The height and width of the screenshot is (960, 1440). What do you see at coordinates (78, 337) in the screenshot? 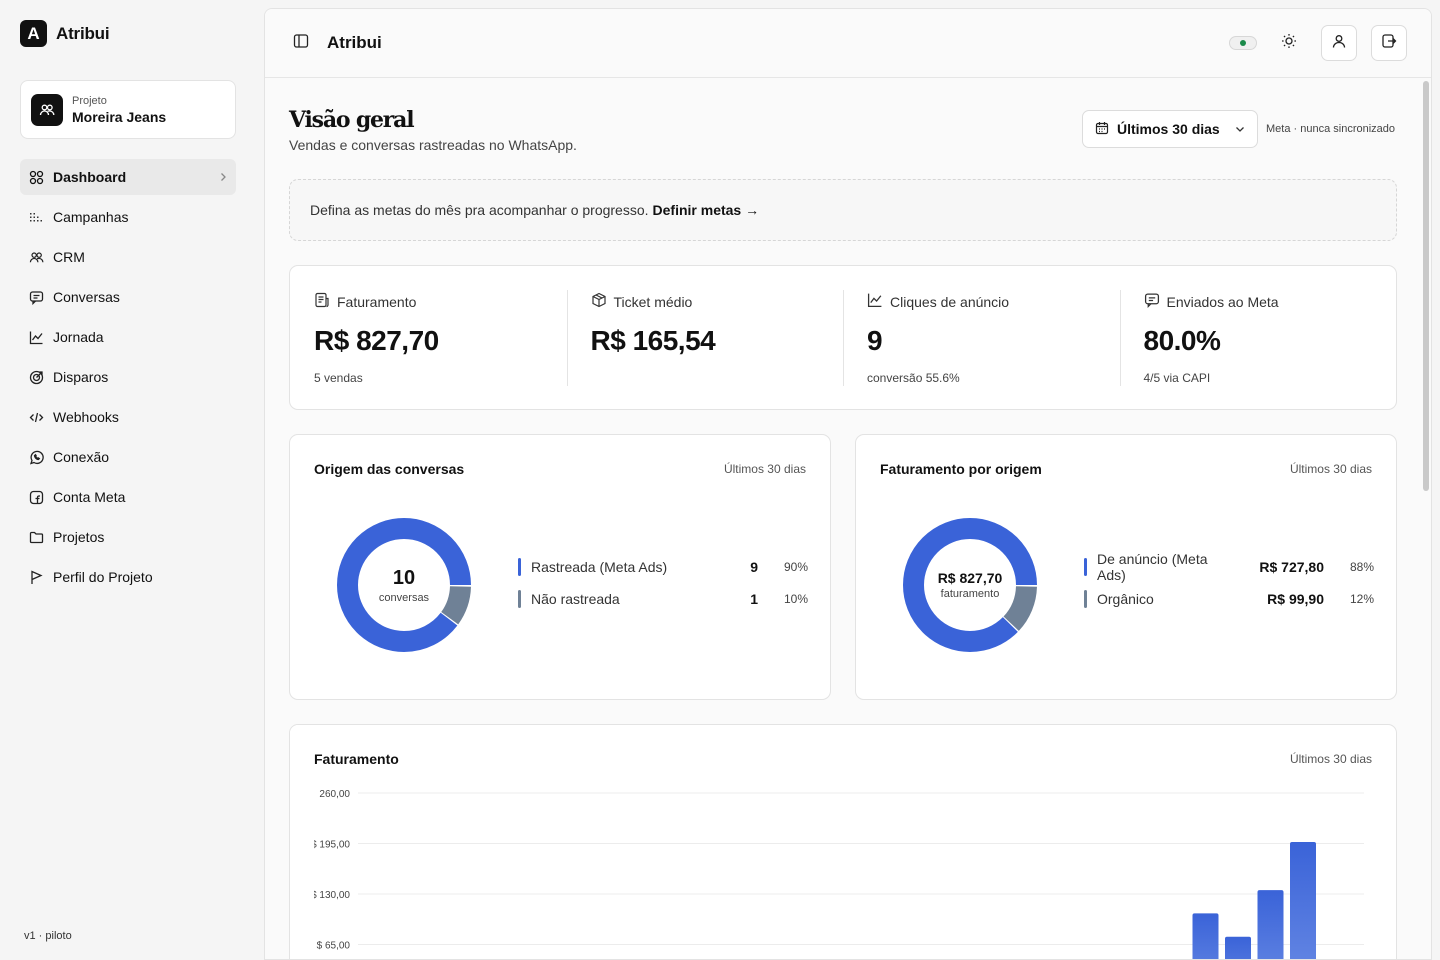
I see `sidebar-item-label: Jornada` at bounding box center [78, 337].